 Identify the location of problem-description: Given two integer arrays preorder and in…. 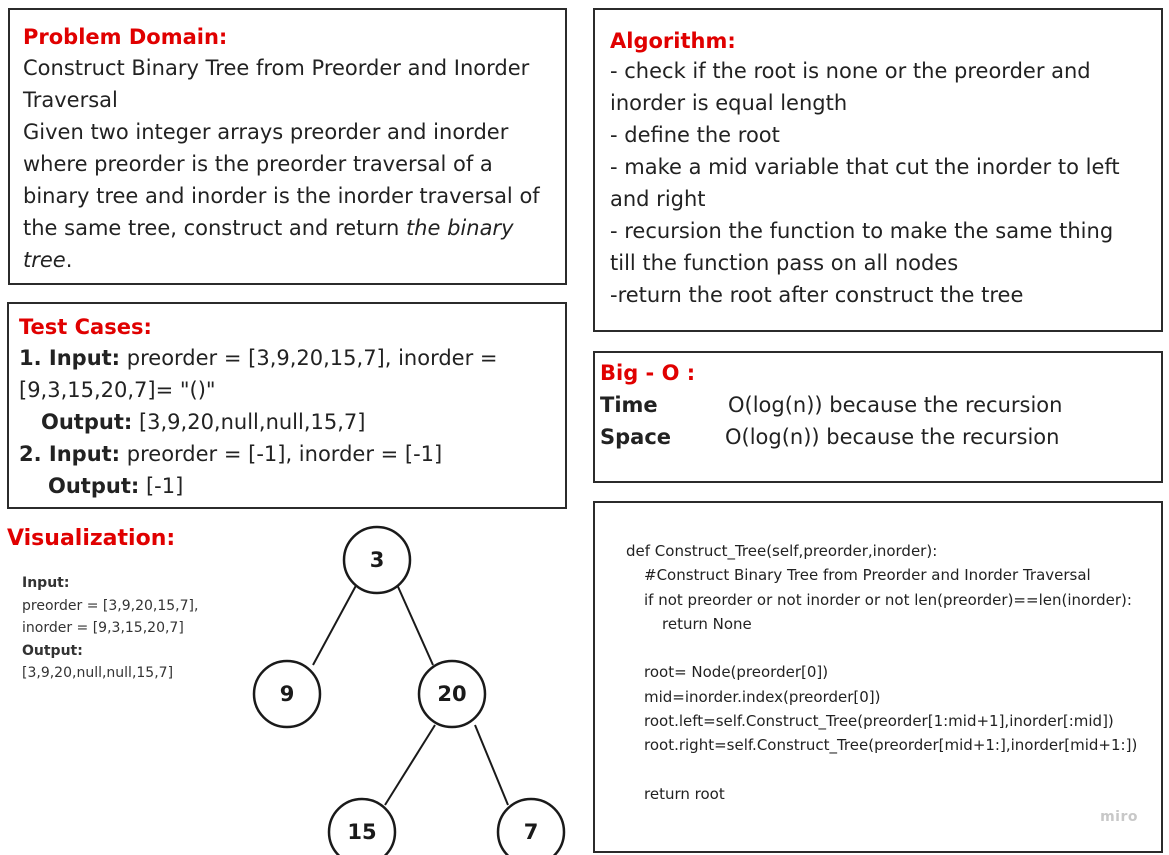
(287, 196).